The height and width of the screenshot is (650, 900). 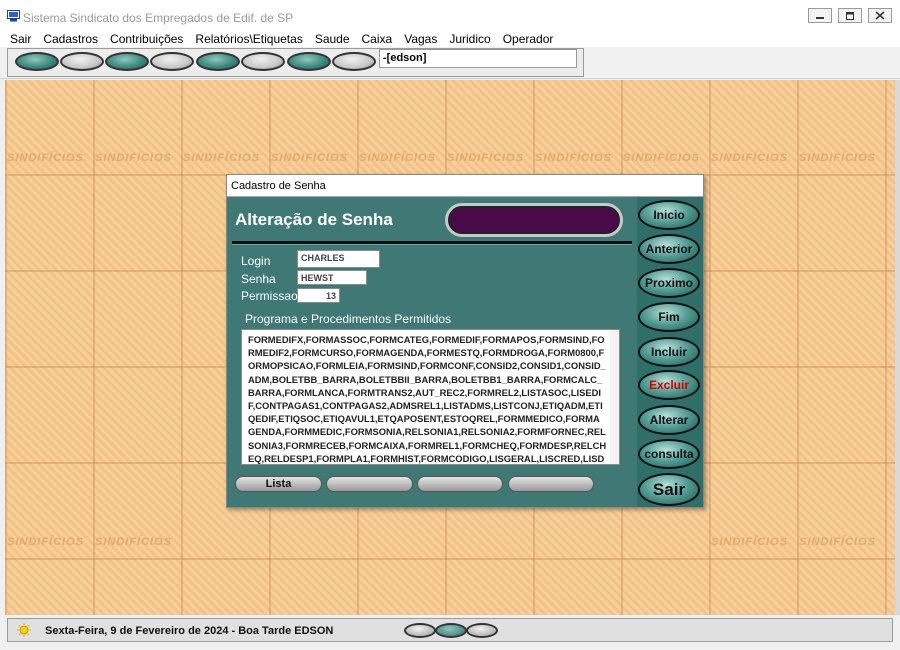 I want to click on app-icon, so click(x=13, y=16).